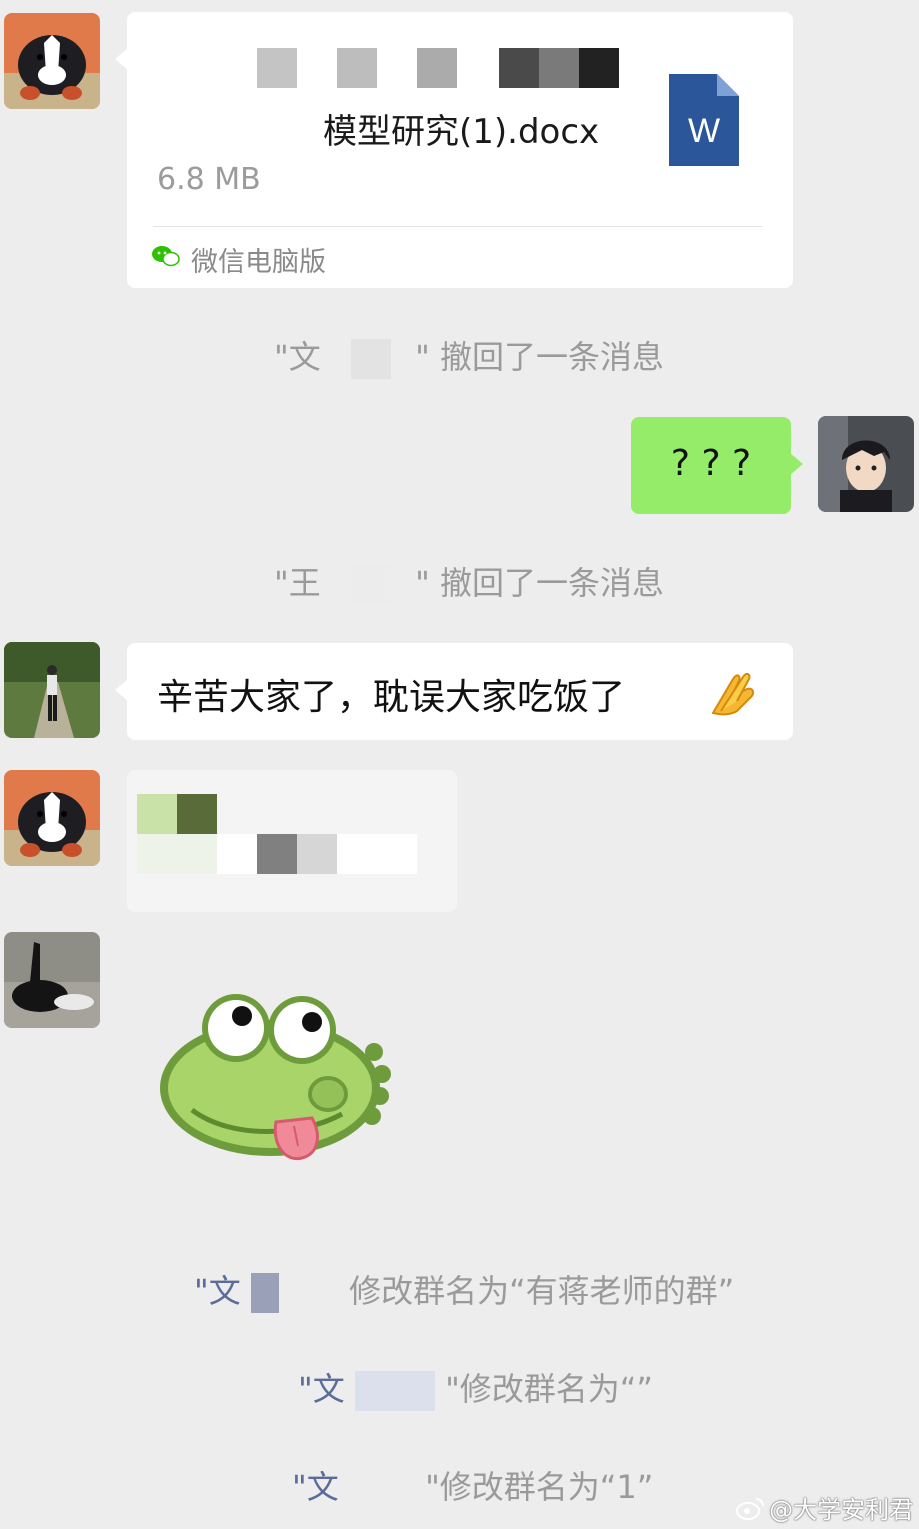 This screenshot has height=1529, width=919. I want to click on anime-boy-avatar-image, so click(866, 464).